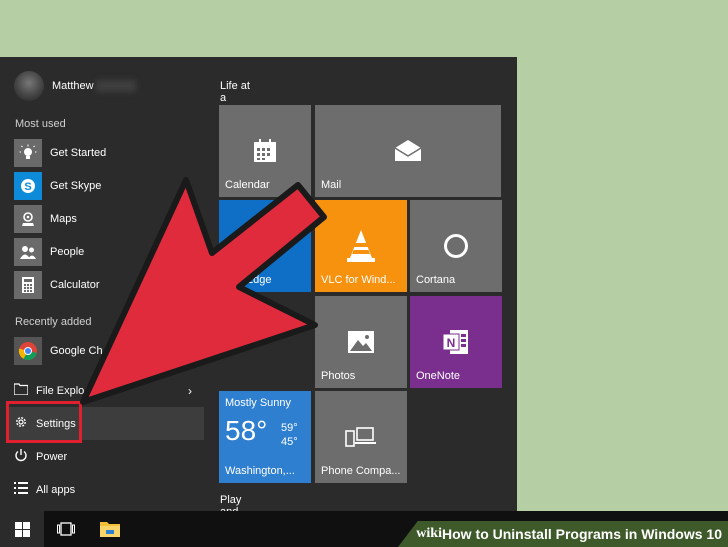 This screenshot has height=547, width=728. I want to click on settings-highlight-box, so click(44, 422).